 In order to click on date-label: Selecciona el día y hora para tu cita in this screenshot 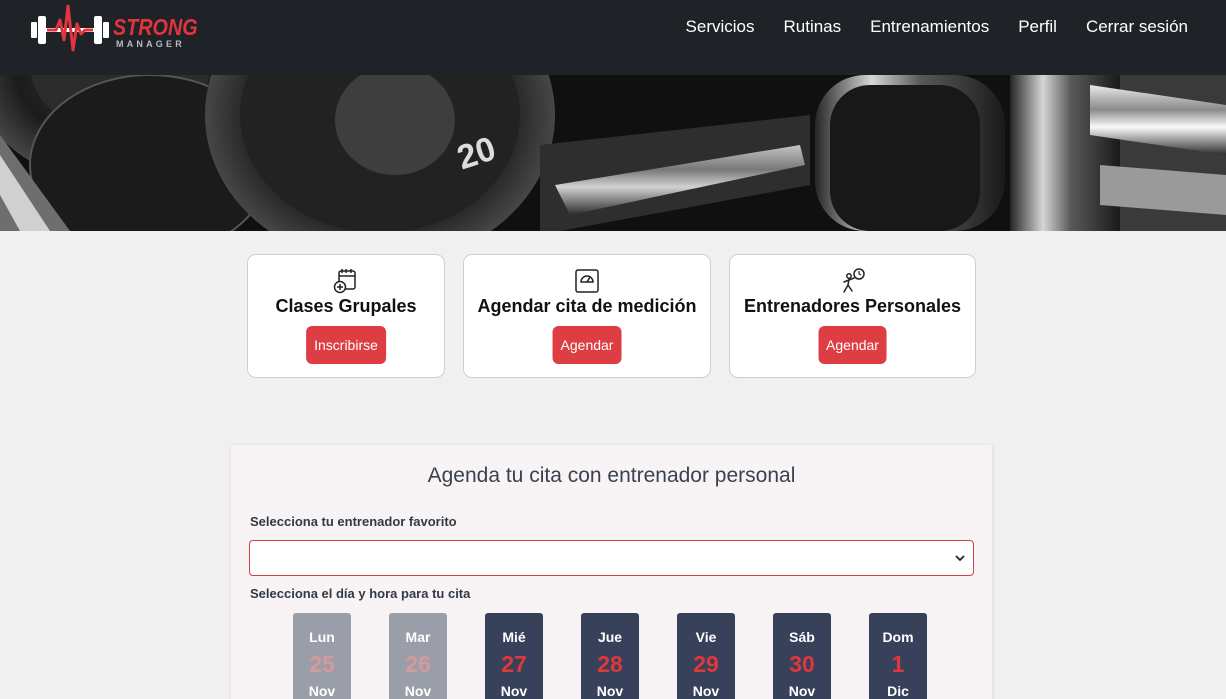, I will do `click(360, 593)`.